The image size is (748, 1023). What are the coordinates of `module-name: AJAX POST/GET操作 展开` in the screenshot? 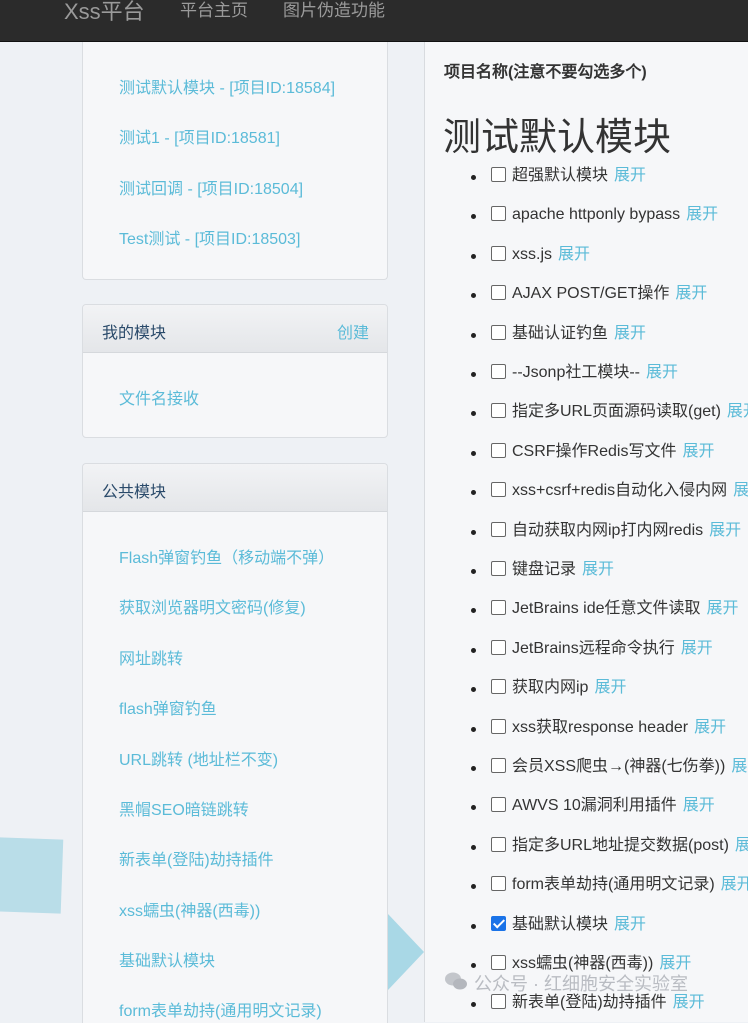 It's located at (609, 294).